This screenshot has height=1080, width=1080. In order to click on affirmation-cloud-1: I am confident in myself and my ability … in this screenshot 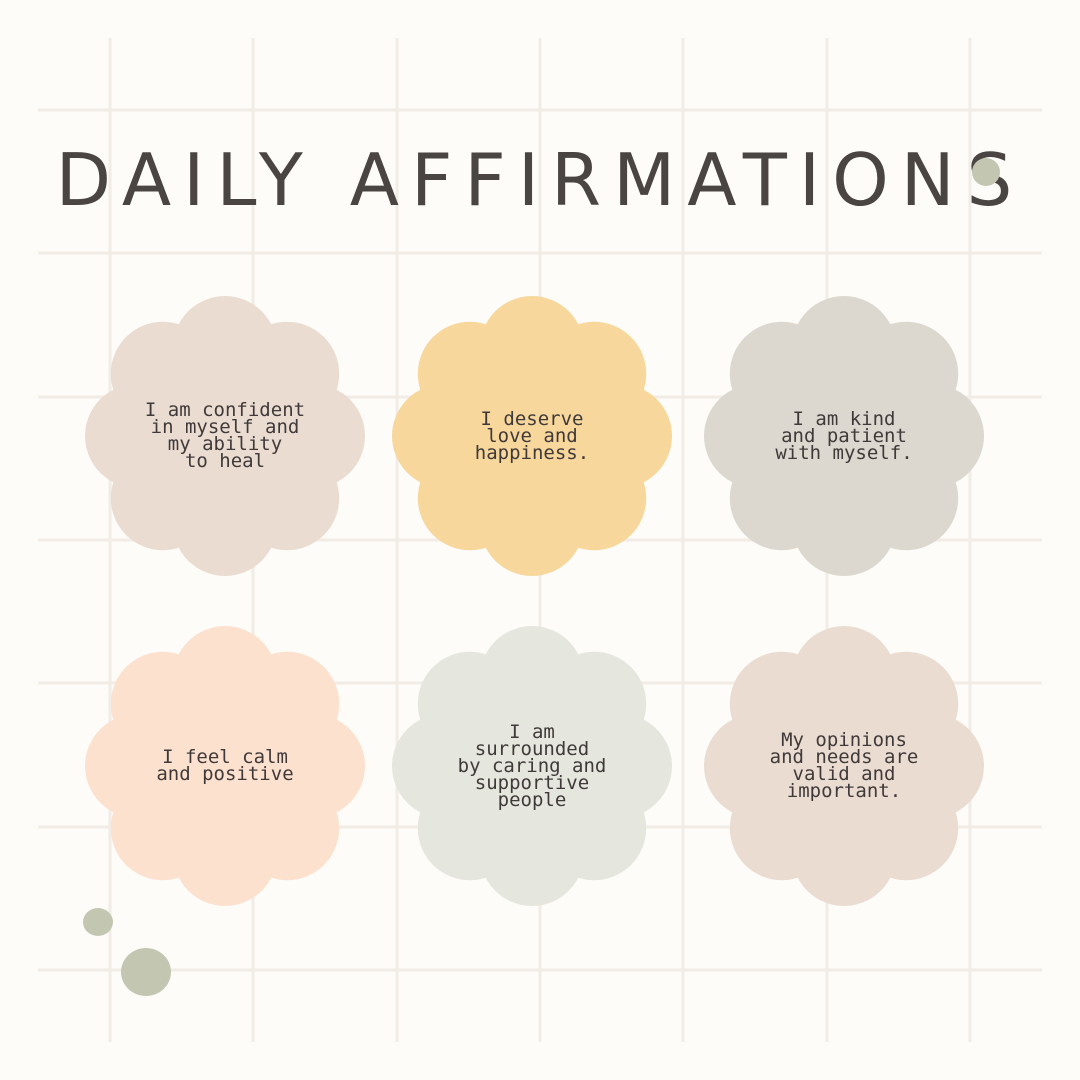, I will do `click(225, 436)`.